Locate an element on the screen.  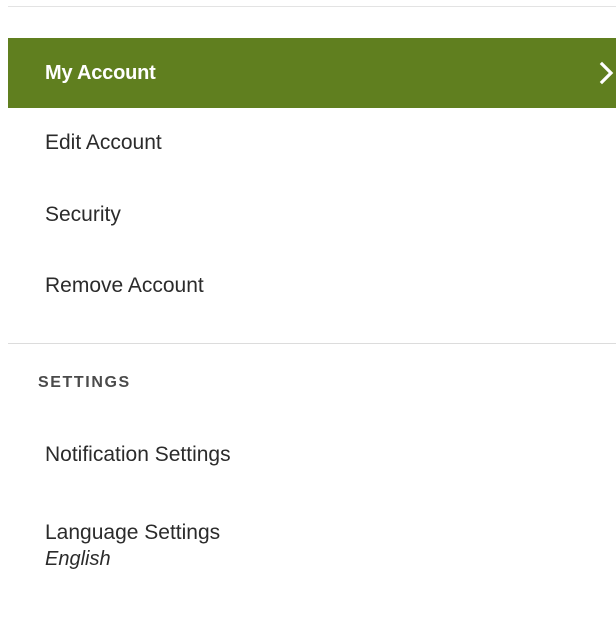
menu-item-label: Edit Account is located at coordinates (103, 142).